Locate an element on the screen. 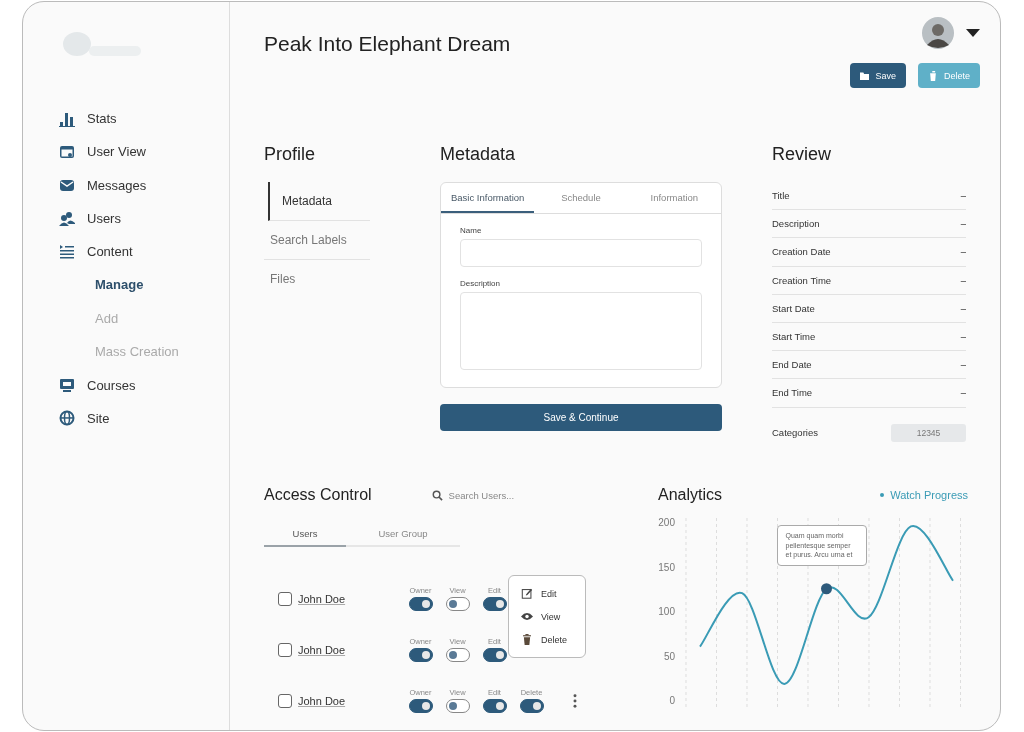 Image resolution: width=1024 pixels, height=732 pixels. category-badge: 12345 is located at coordinates (928, 432).